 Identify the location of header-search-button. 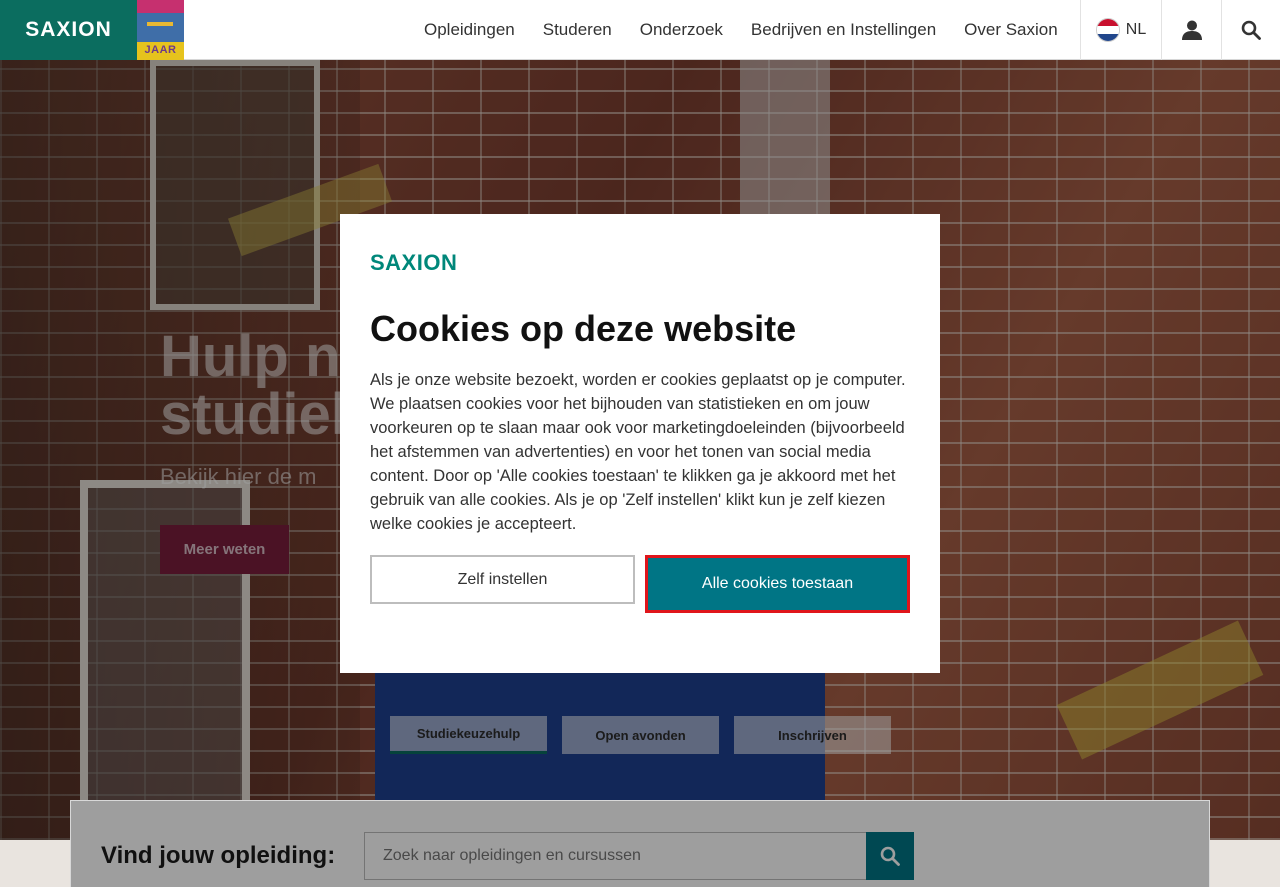
(1250, 30).